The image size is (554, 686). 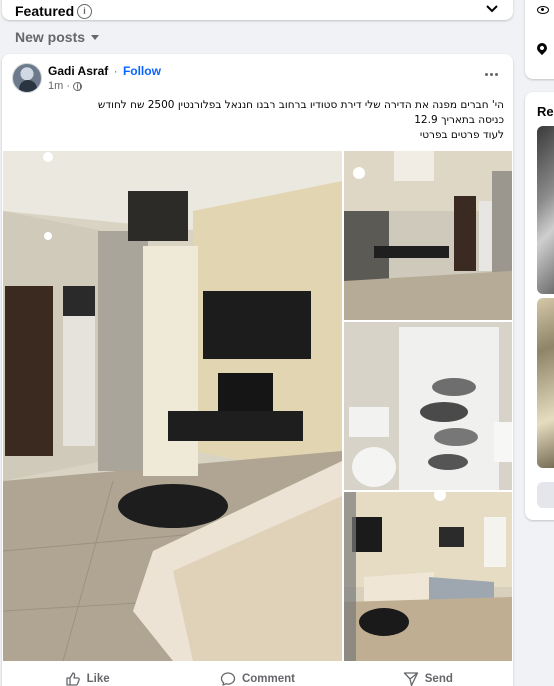 What do you see at coordinates (428, 235) in the screenshot?
I see `photo-kitchen` at bounding box center [428, 235].